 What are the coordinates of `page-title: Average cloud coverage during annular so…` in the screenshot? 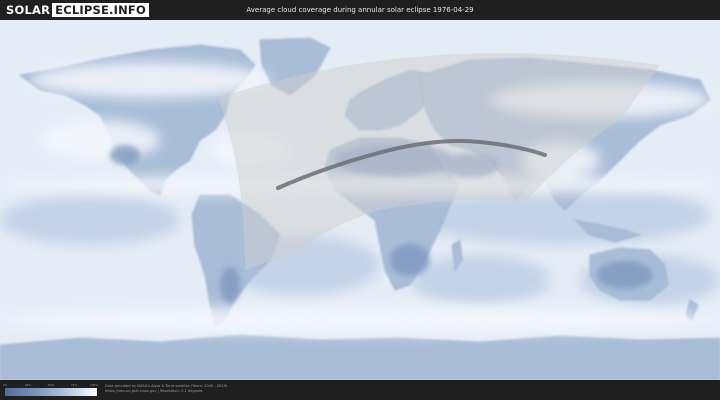 It's located at (360, 10).